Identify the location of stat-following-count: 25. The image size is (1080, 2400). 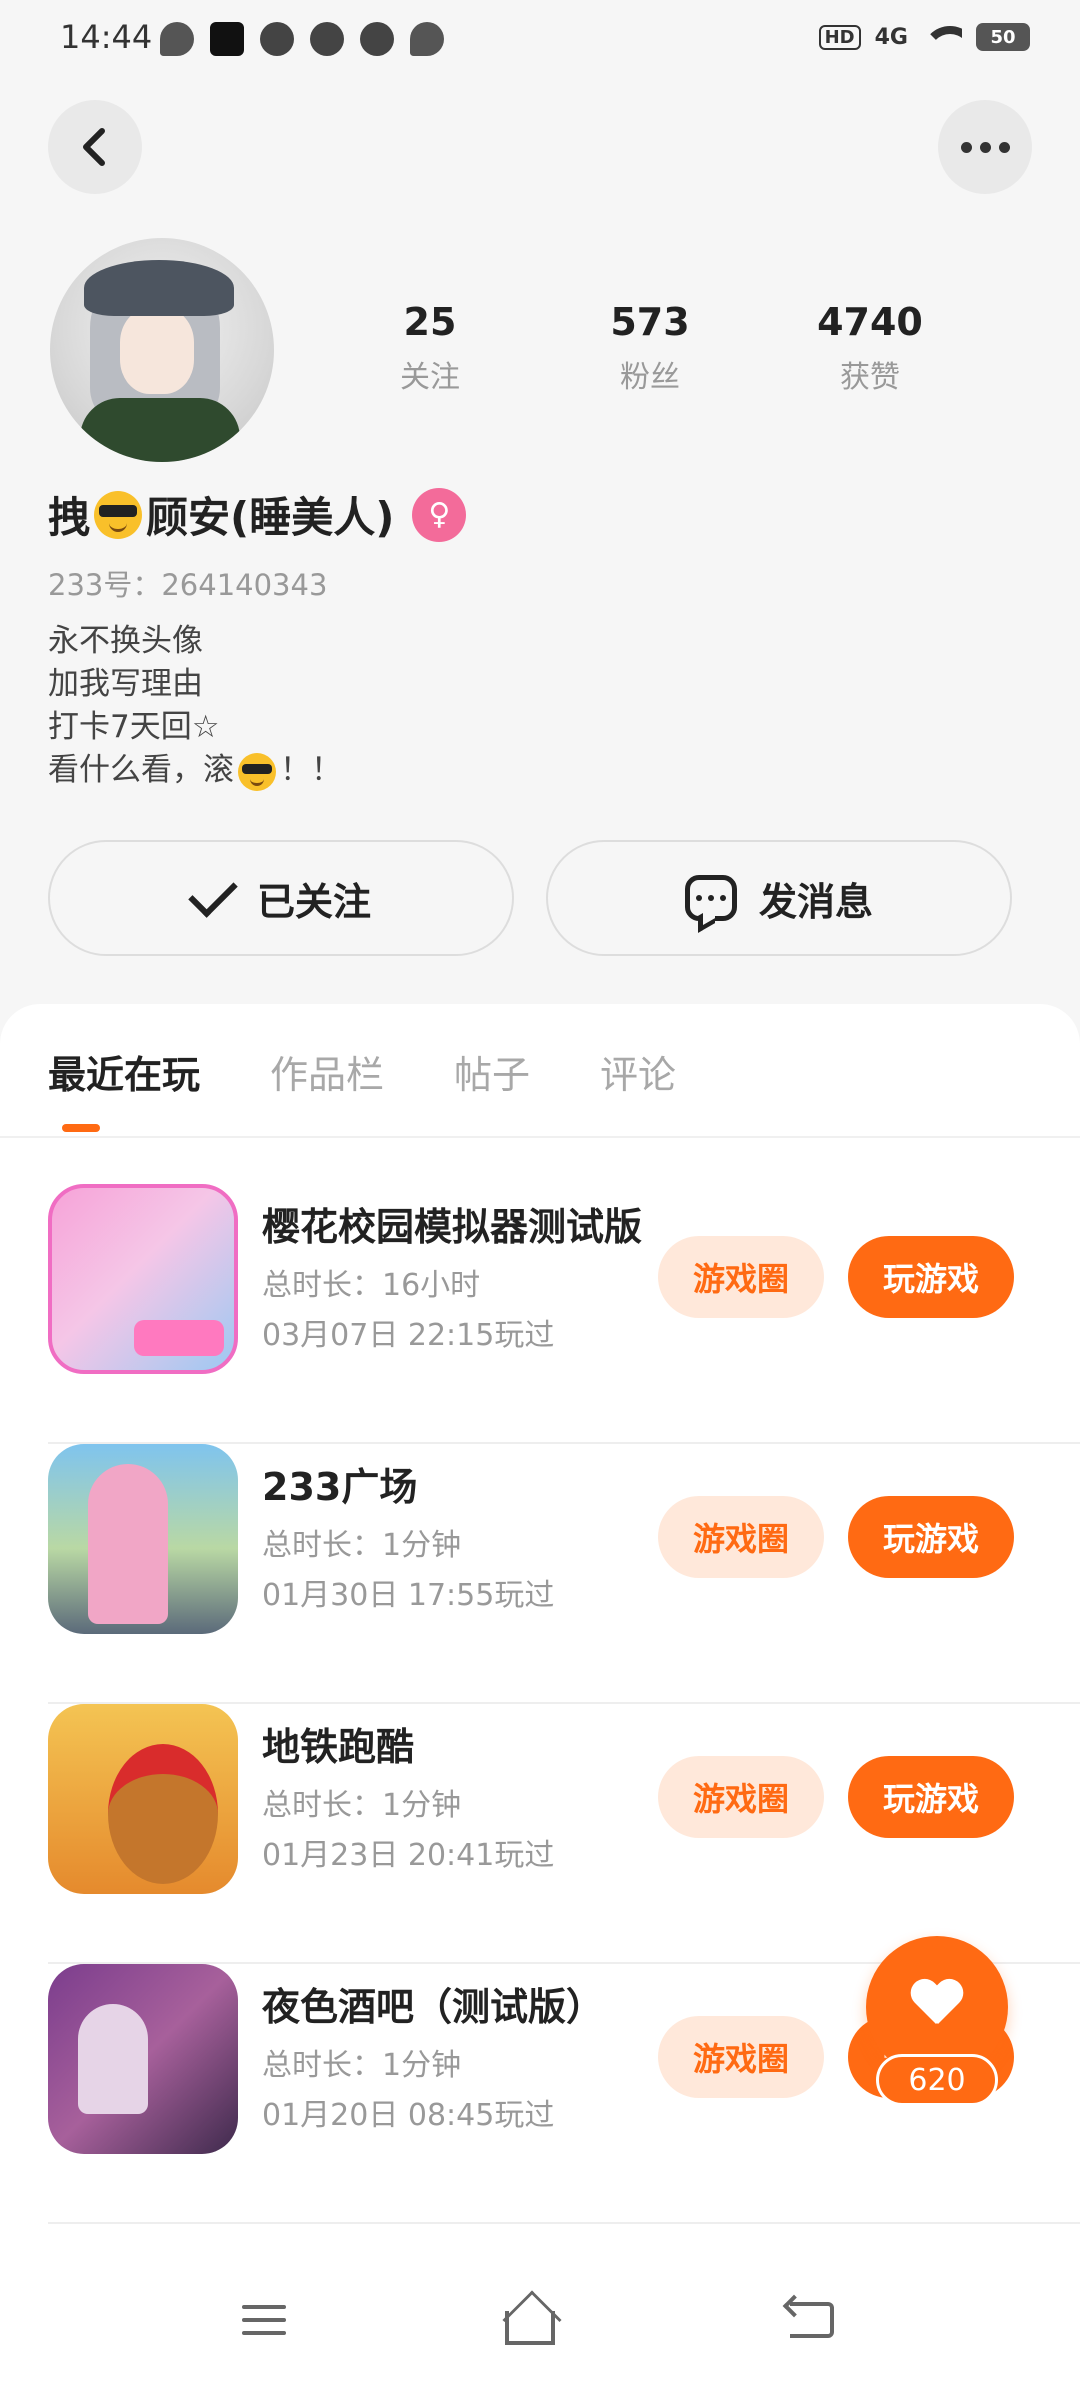
(430, 322).